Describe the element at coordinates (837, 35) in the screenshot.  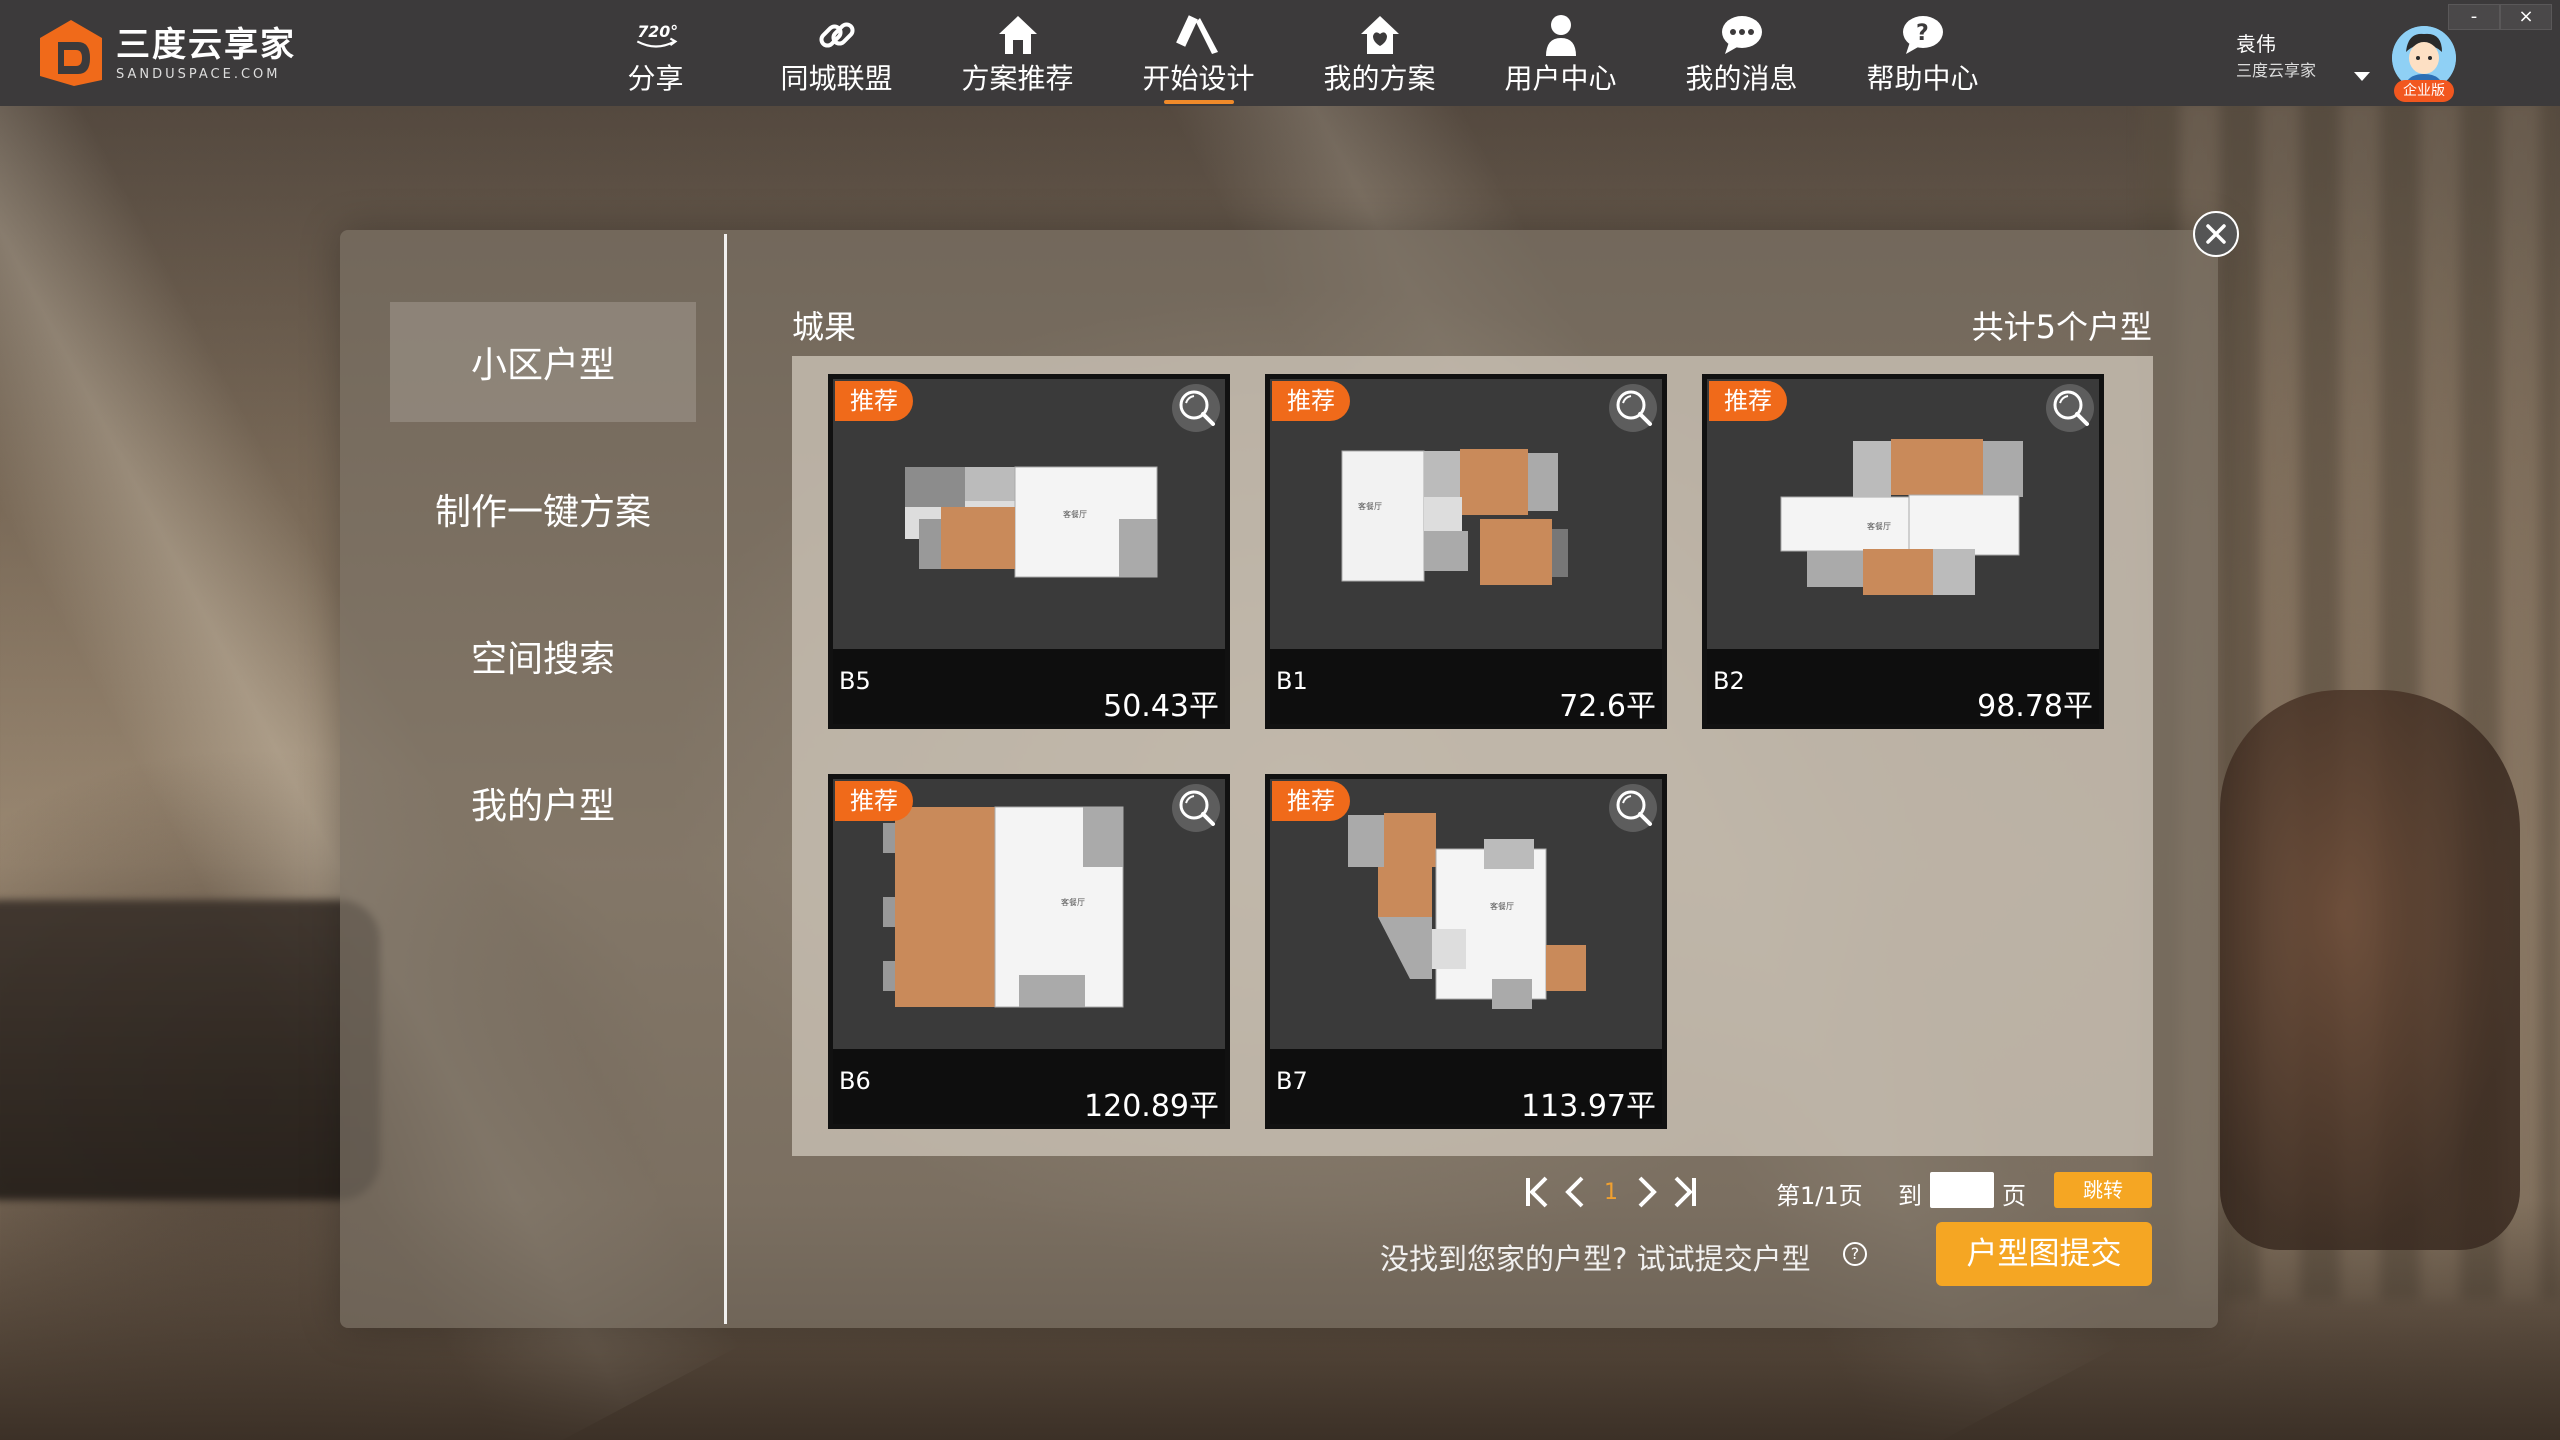
I see `link-icon` at that location.